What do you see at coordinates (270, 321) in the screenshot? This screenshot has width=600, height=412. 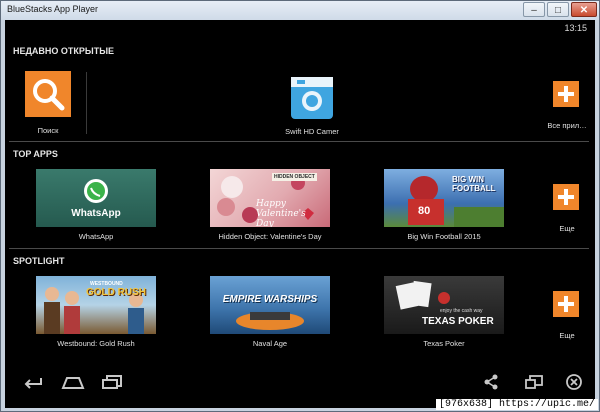 I see `warship-image` at bounding box center [270, 321].